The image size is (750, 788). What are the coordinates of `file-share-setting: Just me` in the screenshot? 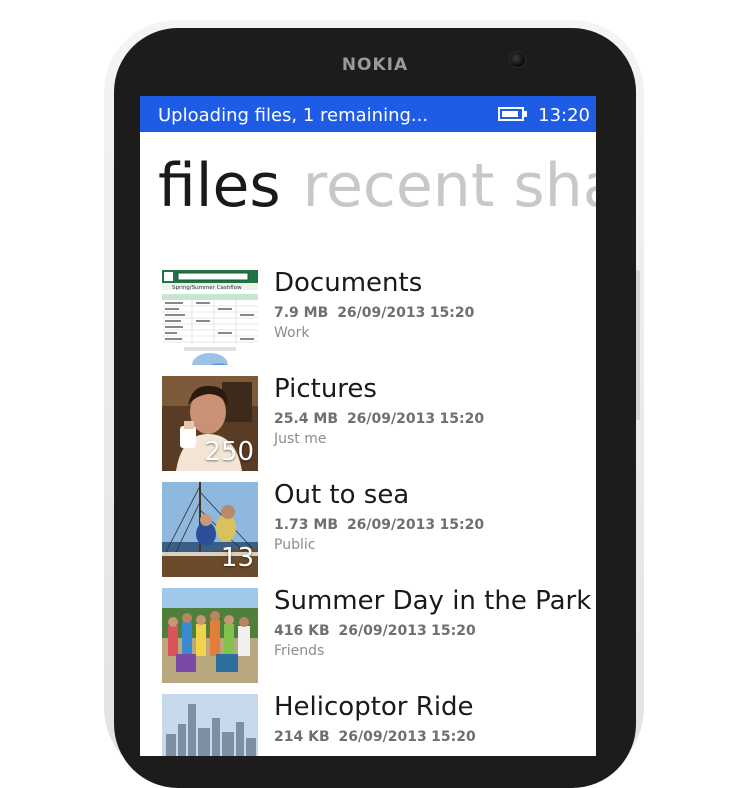 It's located at (300, 439).